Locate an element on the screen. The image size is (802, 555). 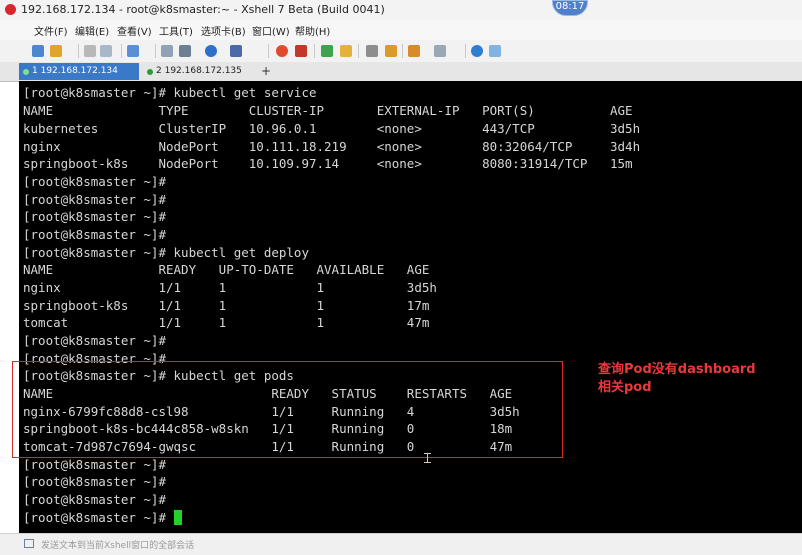
open-folder-icon is located at coordinates (56, 51).